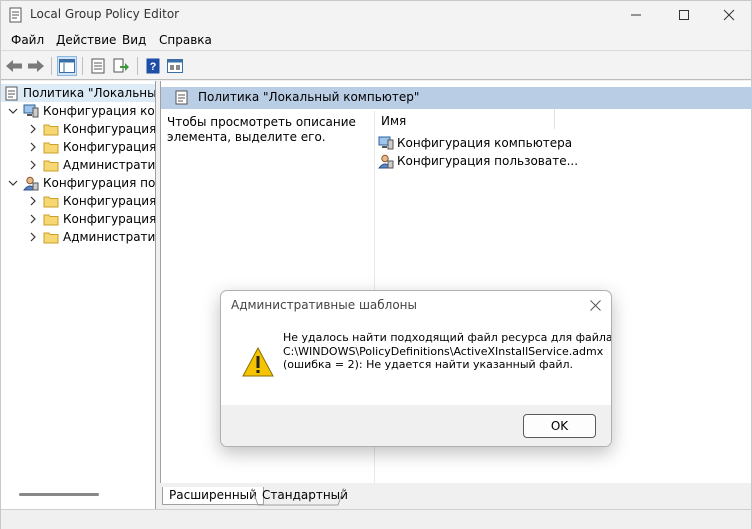 The height and width of the screenshot is (529, 752). What do you see at coordinates (213, 496) in the screenshot?
I see `tab-extended: Расширенный` at bounding box center [213, 496].